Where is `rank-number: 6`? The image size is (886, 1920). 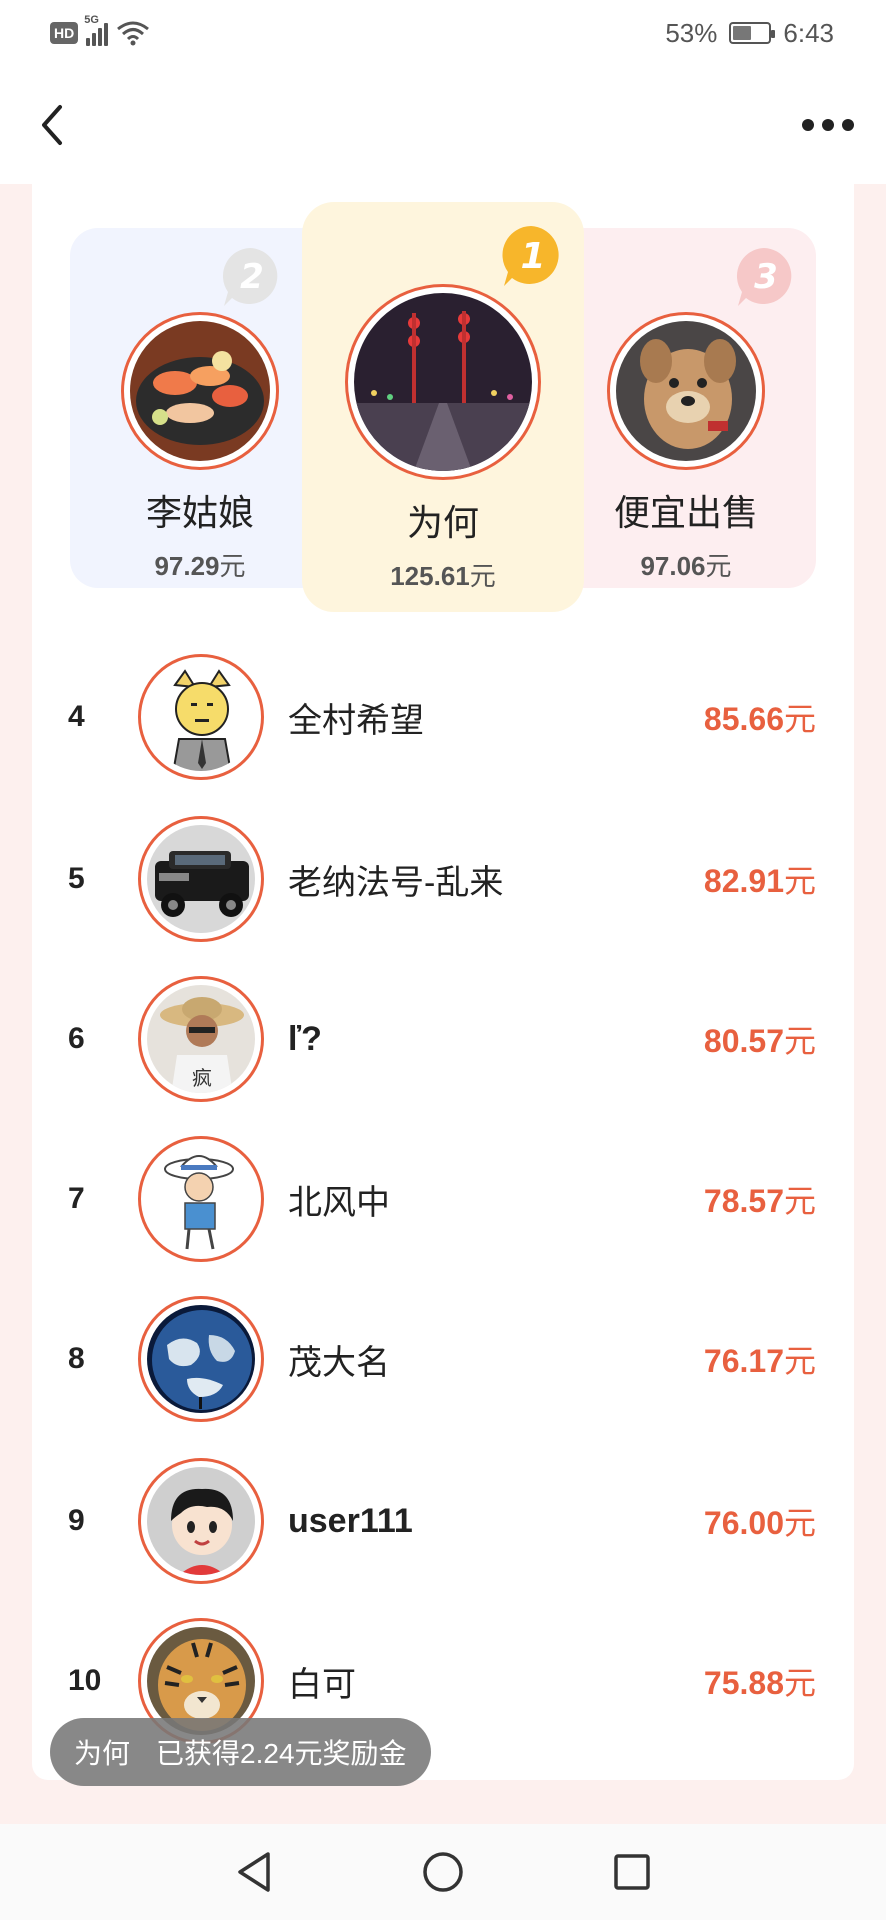 rank-number: 6 is located at coordinates (76, 1038).